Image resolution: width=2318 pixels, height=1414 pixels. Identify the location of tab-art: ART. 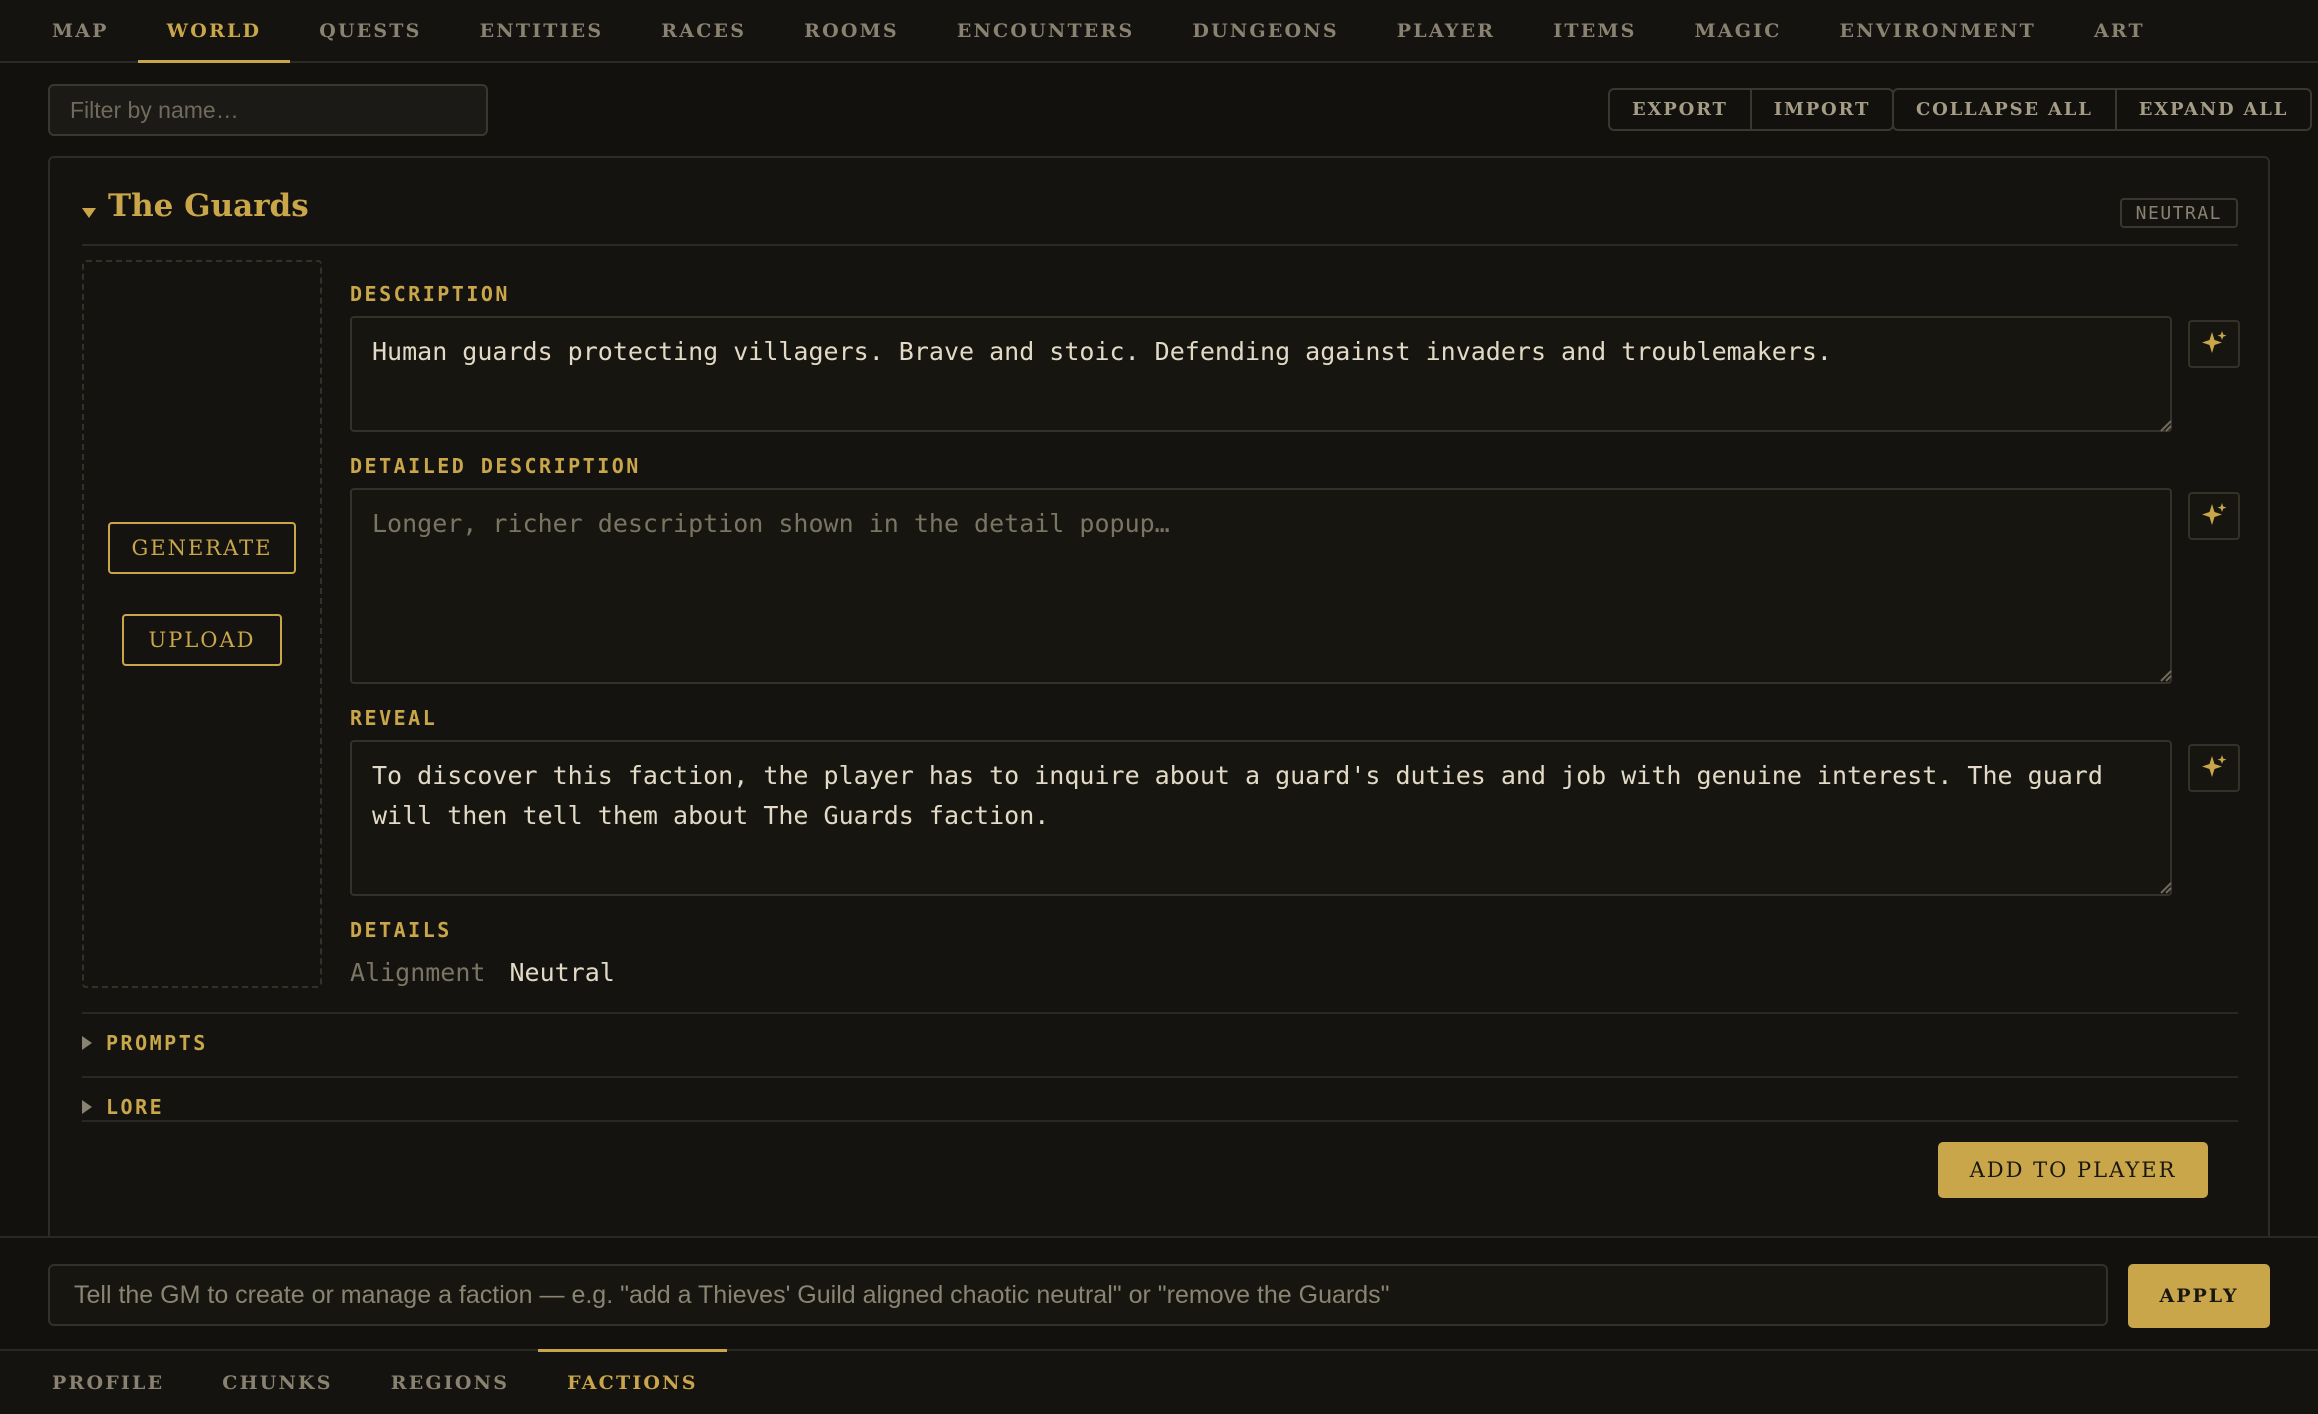
(2119, 30).